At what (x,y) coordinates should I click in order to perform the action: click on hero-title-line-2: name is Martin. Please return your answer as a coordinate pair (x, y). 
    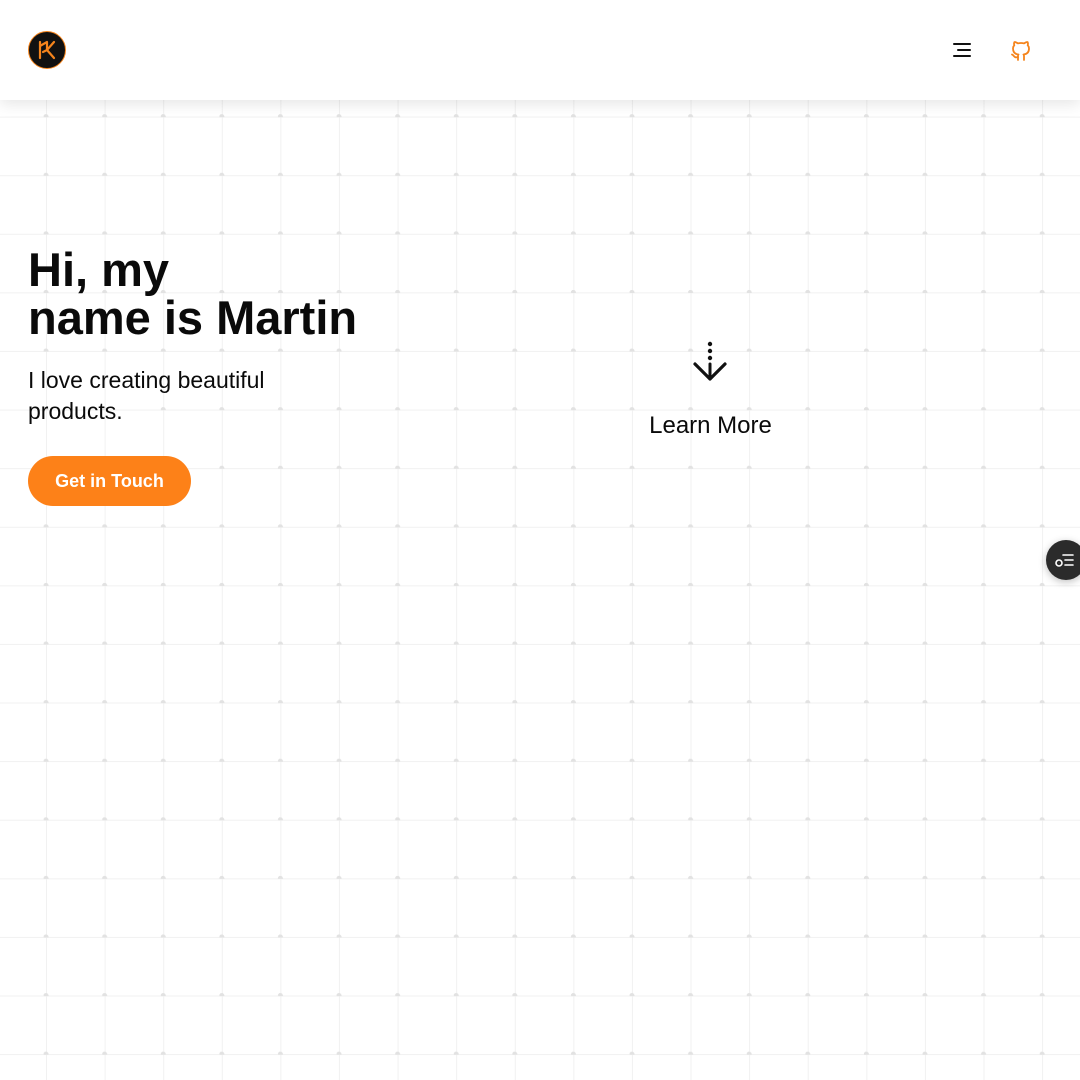
    Looking at the image, I should click on (193, 317).